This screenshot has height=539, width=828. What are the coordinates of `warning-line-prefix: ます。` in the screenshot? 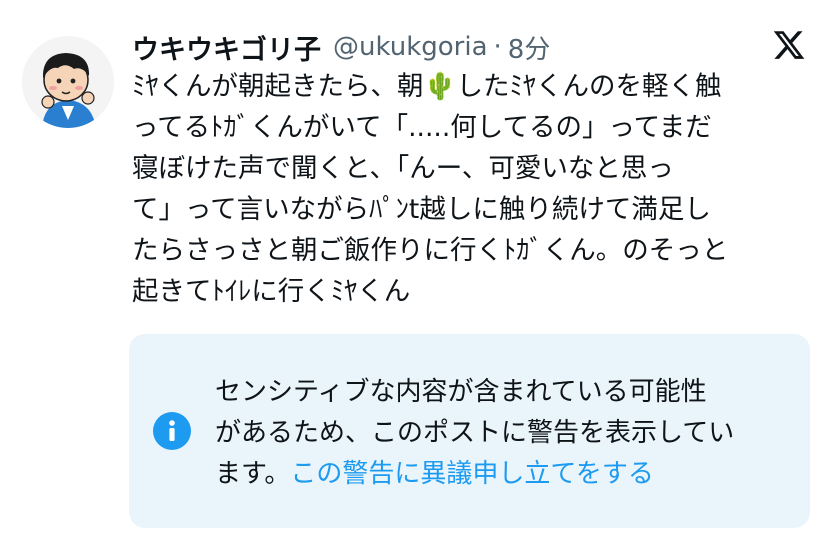 It's located at (253, 474).